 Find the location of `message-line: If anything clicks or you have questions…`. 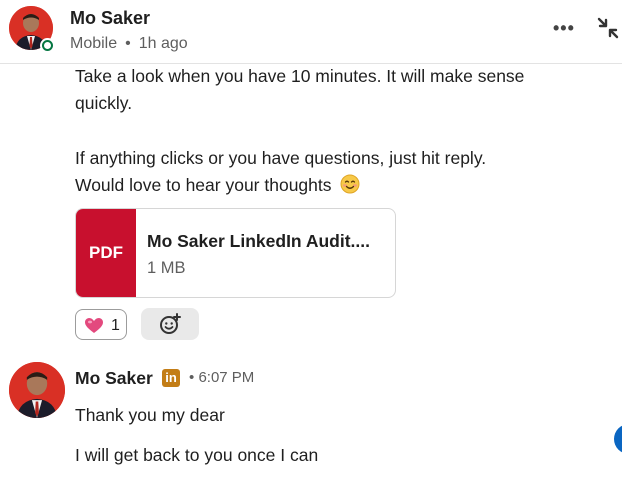

message-line: If anything clicks or you have questions… is located at coordinates (281, 158).